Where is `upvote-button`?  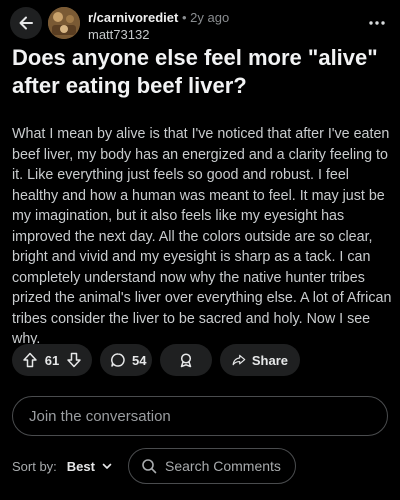 upvote-button is located at coordinates (30, 360).